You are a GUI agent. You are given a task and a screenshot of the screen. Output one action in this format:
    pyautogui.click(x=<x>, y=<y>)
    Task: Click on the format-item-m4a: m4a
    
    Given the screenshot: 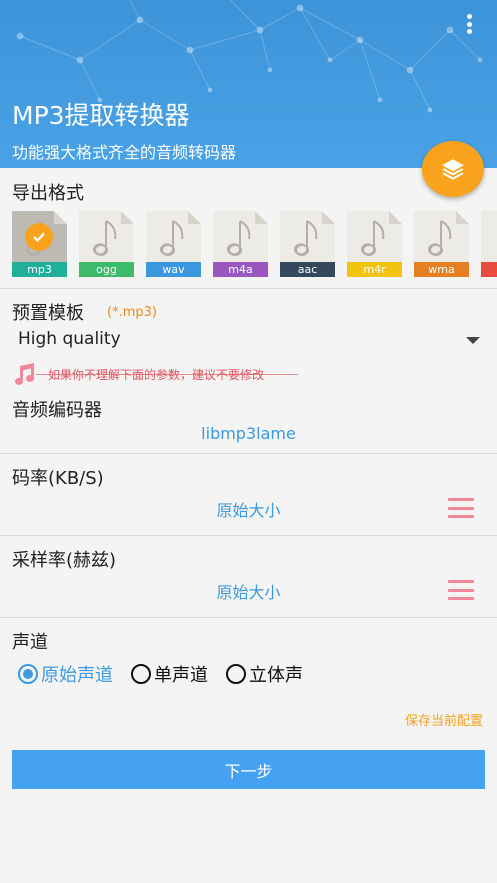 What is the action you would take?
    pyautogui.click(x=240, y=244)
    